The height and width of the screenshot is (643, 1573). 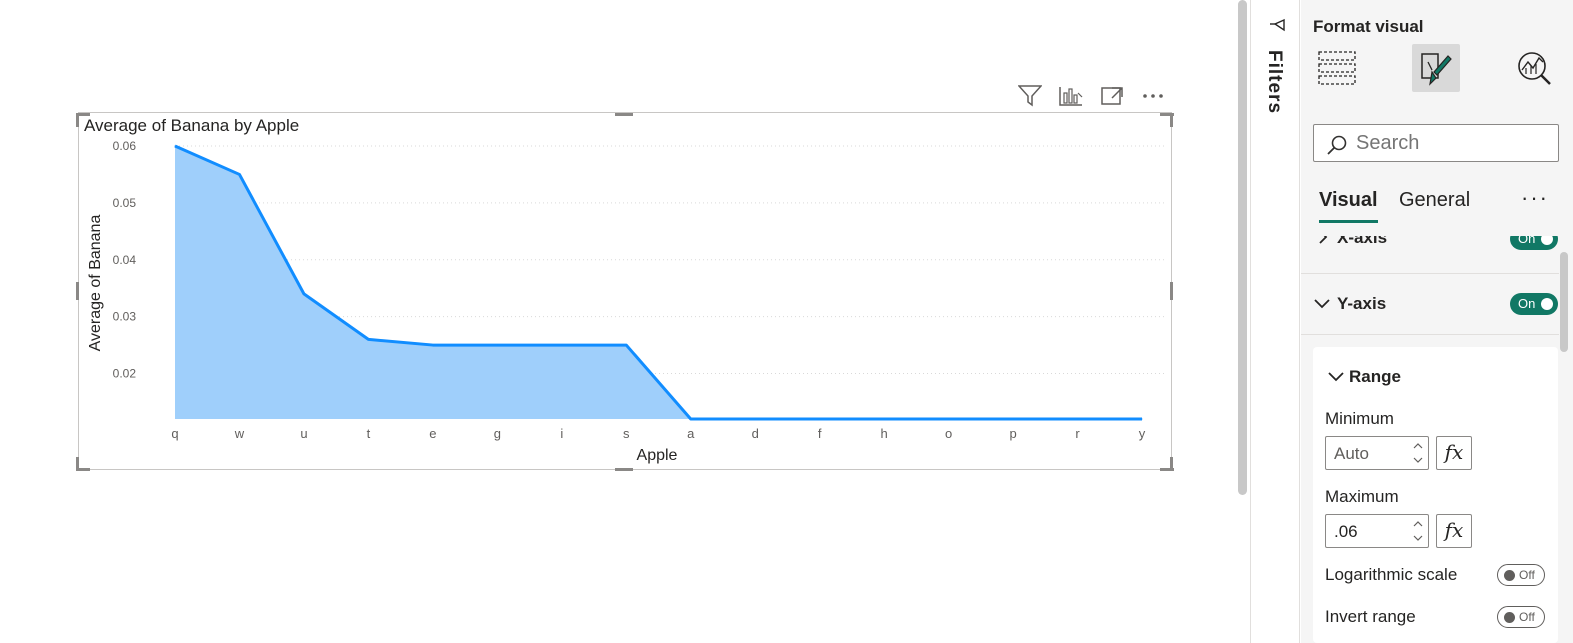 I want to click on filters-pane-collapsed: Filters, so click(x=1275, y=321).